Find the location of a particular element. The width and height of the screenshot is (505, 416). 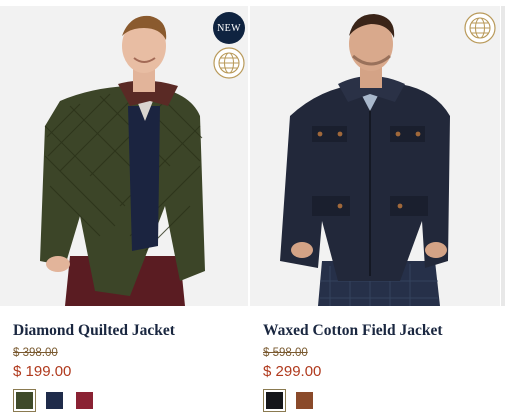

new-badge: NEW is located at coordinates (229, 28).